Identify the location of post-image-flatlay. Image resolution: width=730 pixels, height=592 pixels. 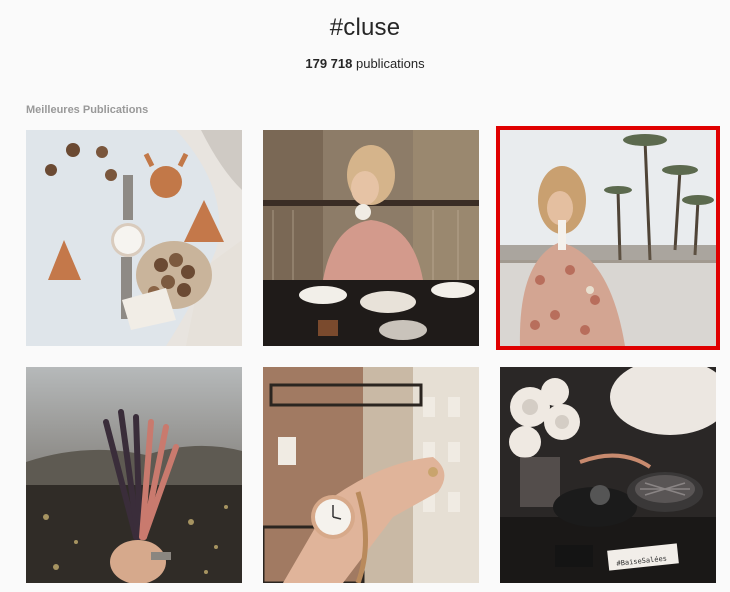
(134, 238).